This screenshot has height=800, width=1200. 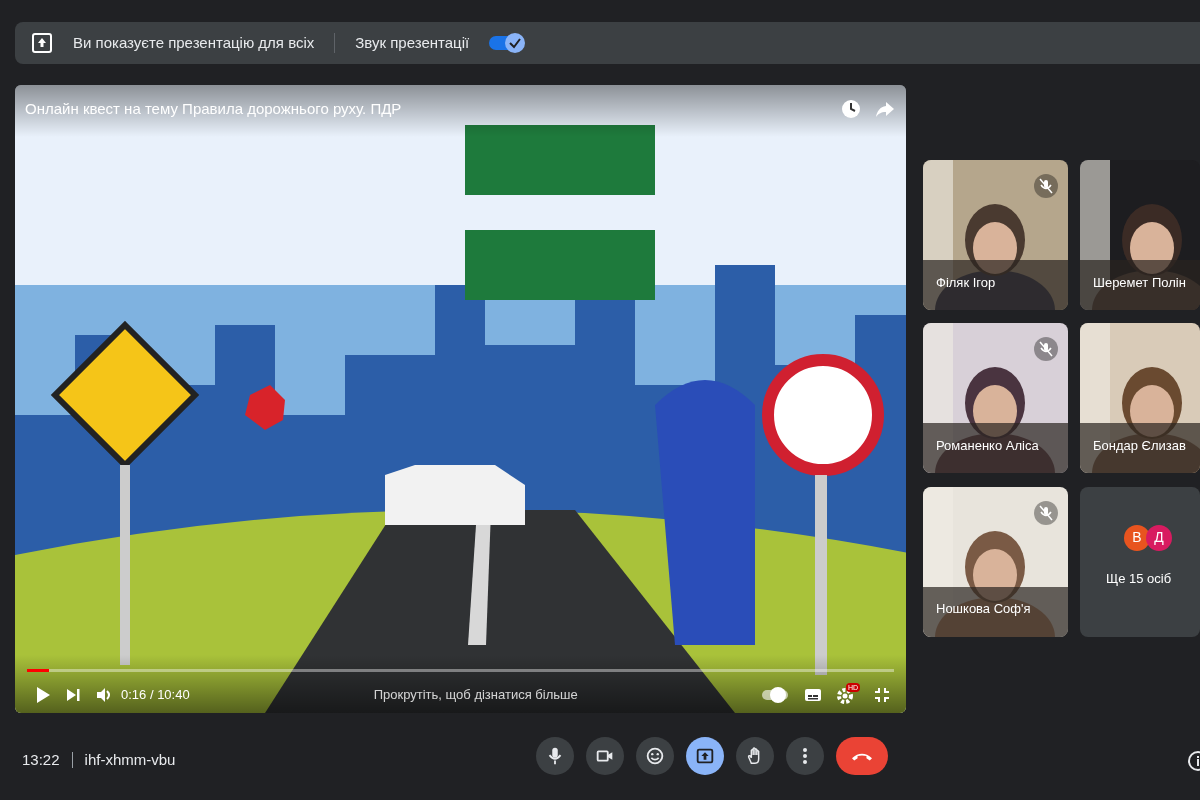 I want to click on participant-name: Шеремет Полін, so click(x=1139, y=282).